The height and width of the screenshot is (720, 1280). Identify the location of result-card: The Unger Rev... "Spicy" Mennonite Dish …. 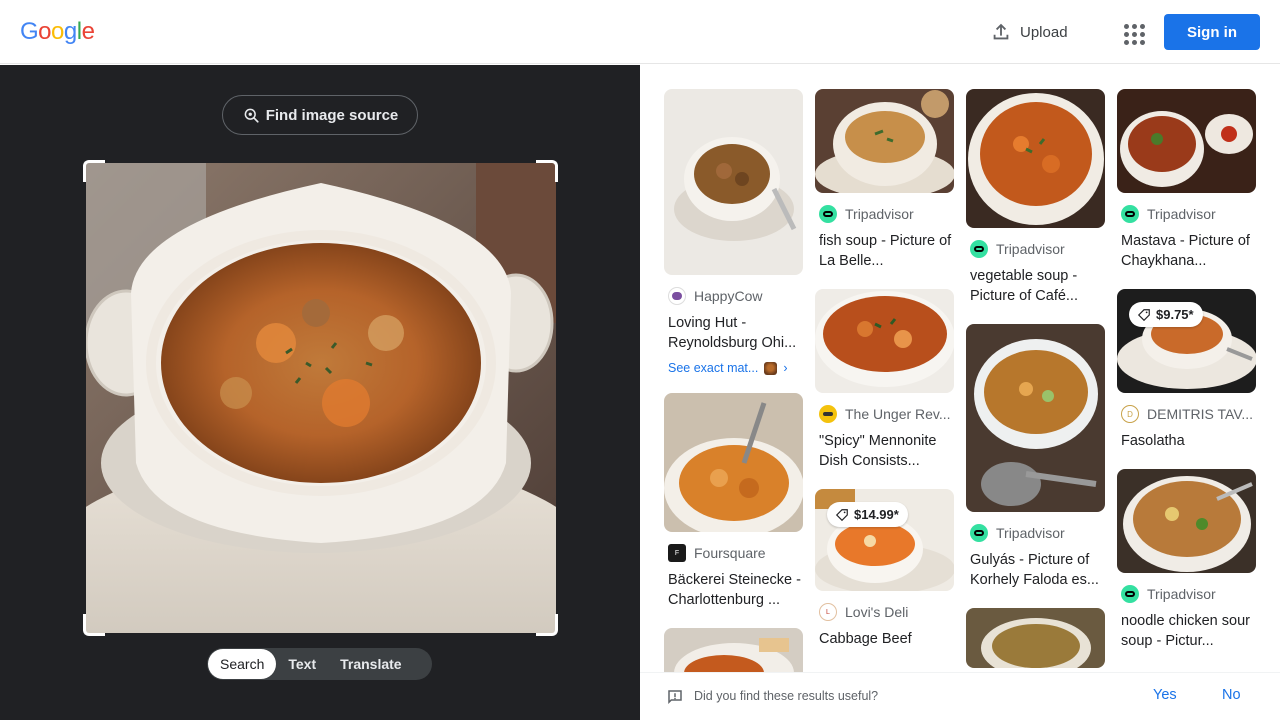
(884, 380).